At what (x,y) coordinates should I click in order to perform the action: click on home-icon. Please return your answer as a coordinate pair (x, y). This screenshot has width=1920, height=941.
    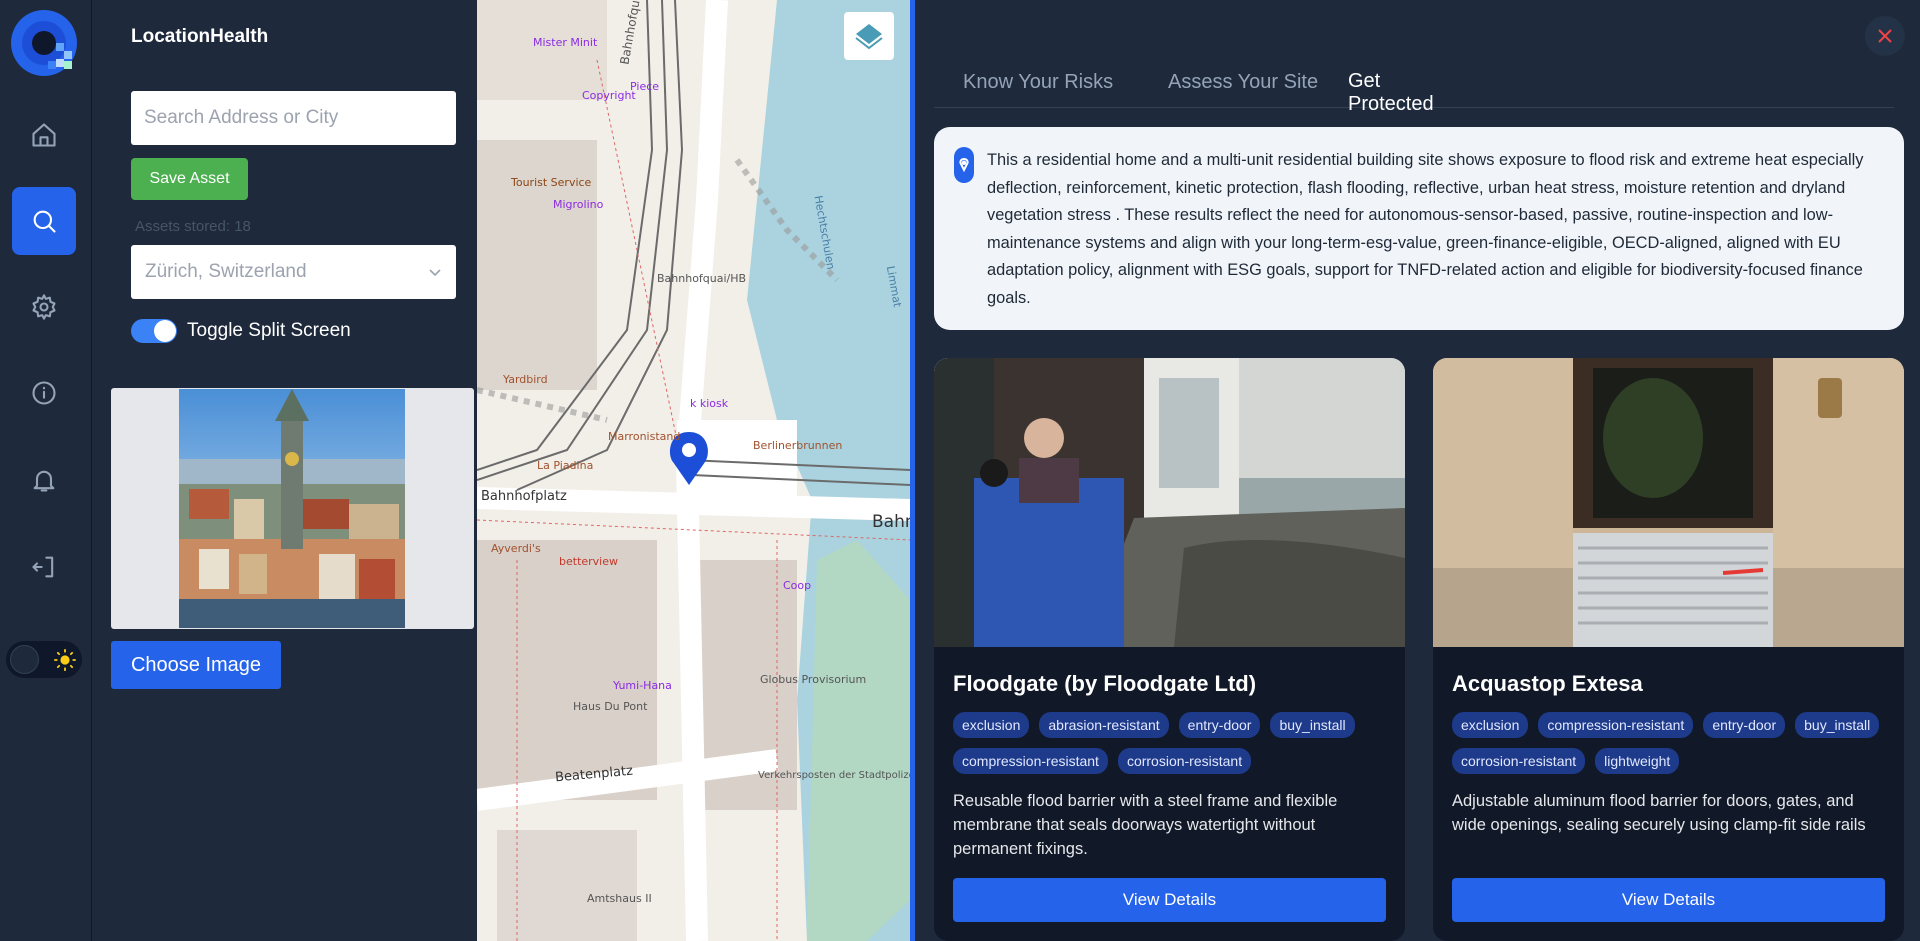
    Looking at the image, I should click on (44, 135).